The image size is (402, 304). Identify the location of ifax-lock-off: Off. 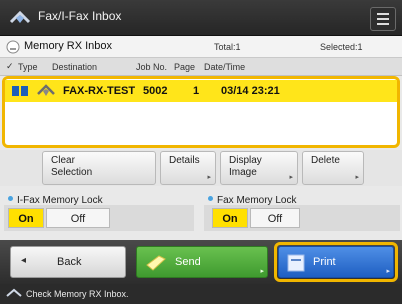
(78, 218).